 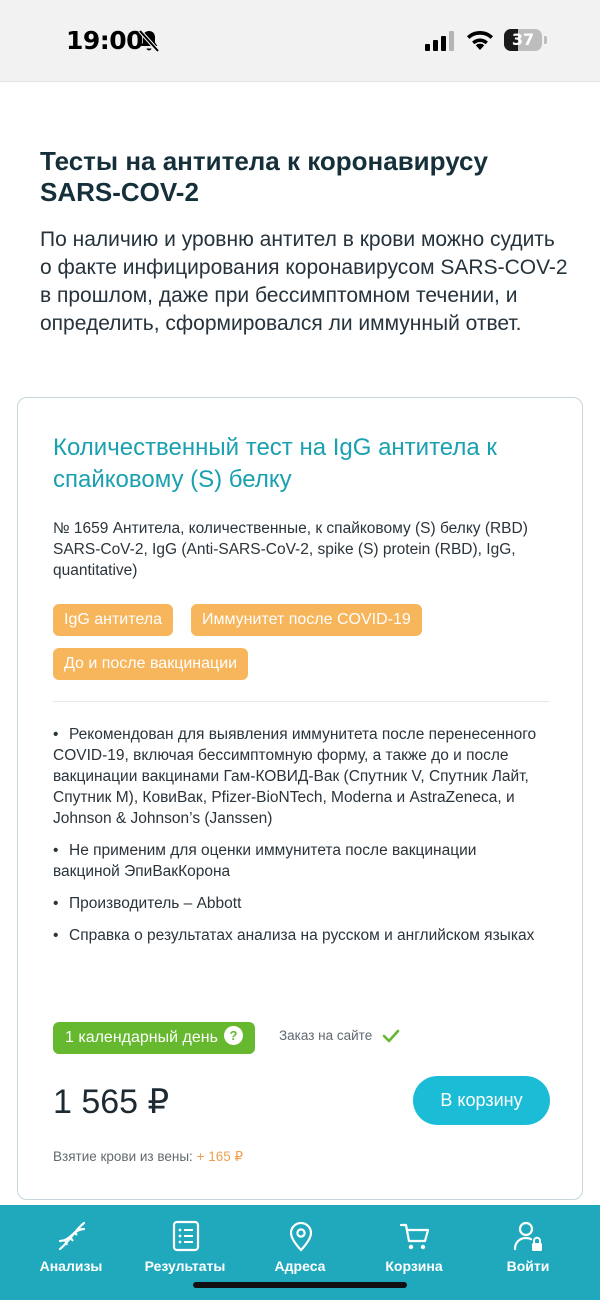 What do you see at coordinates (186, 1236) in the screenshot?
I see `results-list-icon` at bounding box center [186, 1236].